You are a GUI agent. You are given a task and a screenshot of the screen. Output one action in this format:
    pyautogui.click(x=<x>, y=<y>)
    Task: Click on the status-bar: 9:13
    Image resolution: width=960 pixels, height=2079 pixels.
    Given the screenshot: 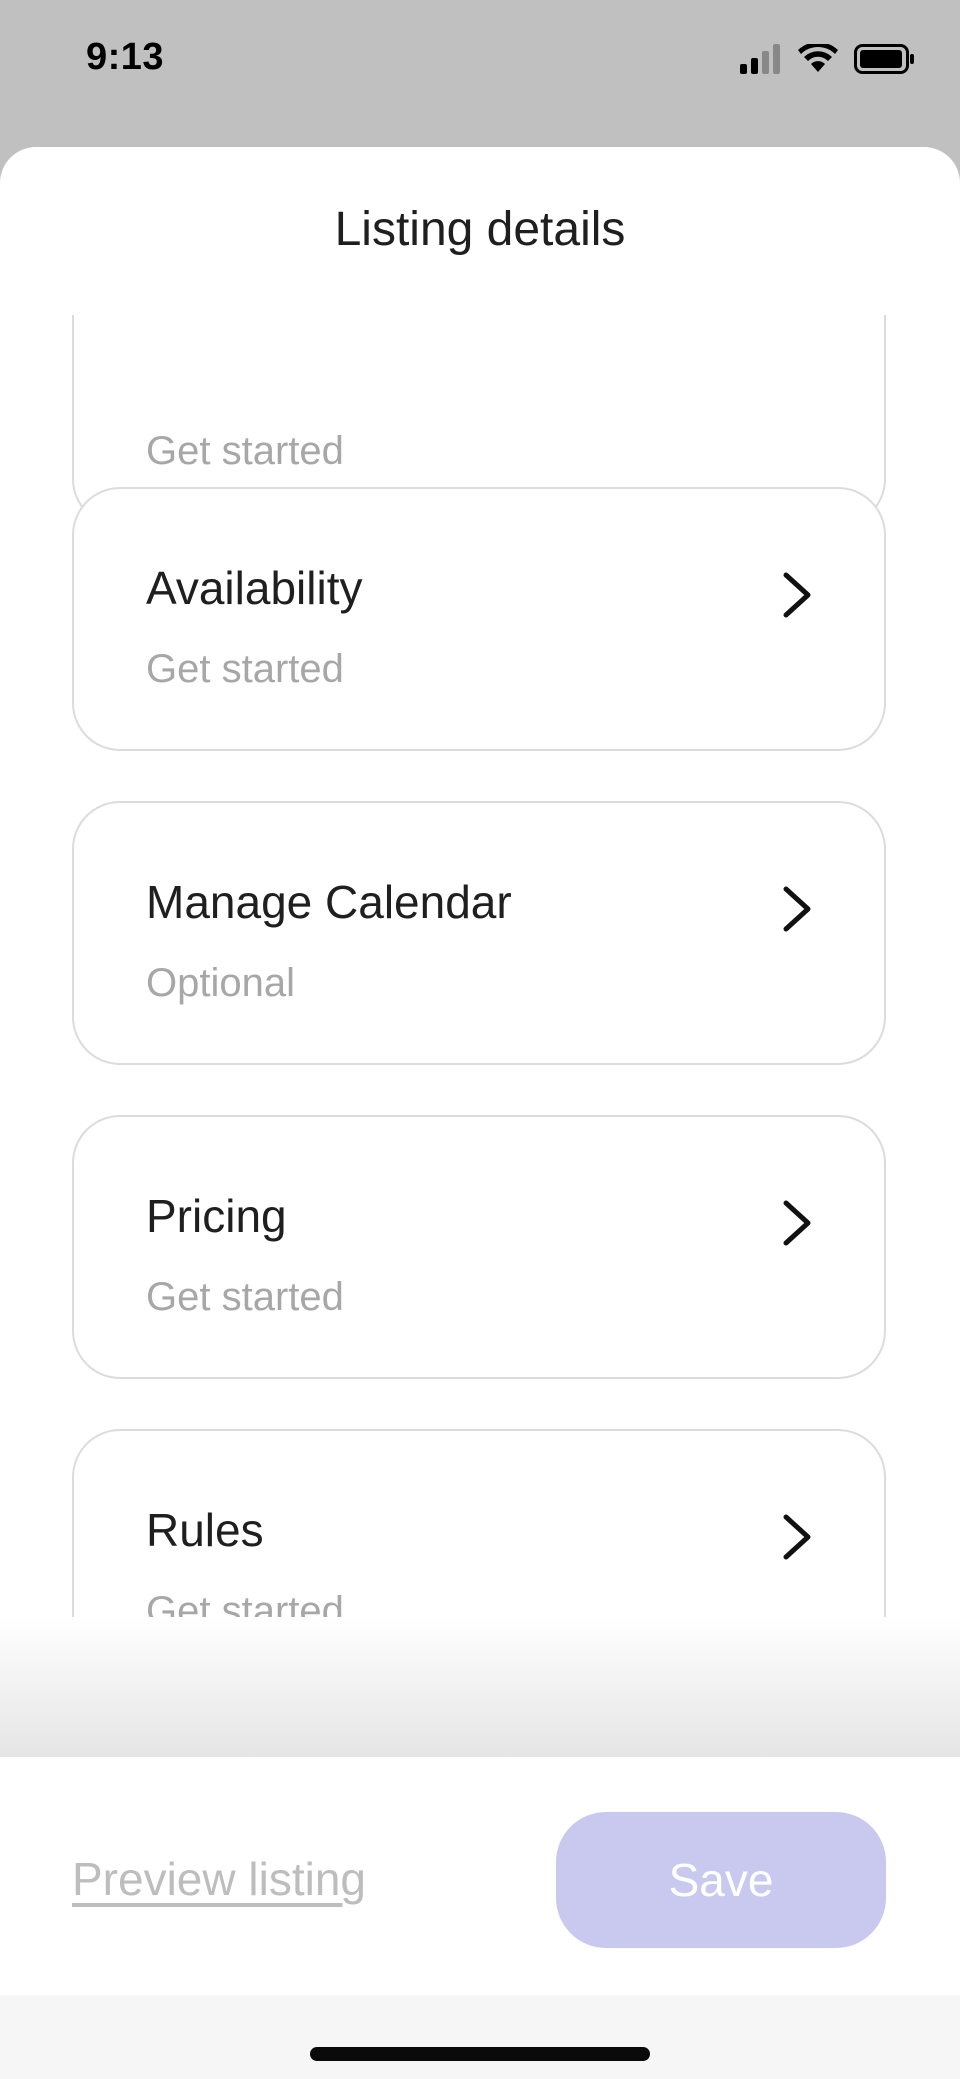 What is the action you would take?
    pyautogui.click(x=480, y=65)
    